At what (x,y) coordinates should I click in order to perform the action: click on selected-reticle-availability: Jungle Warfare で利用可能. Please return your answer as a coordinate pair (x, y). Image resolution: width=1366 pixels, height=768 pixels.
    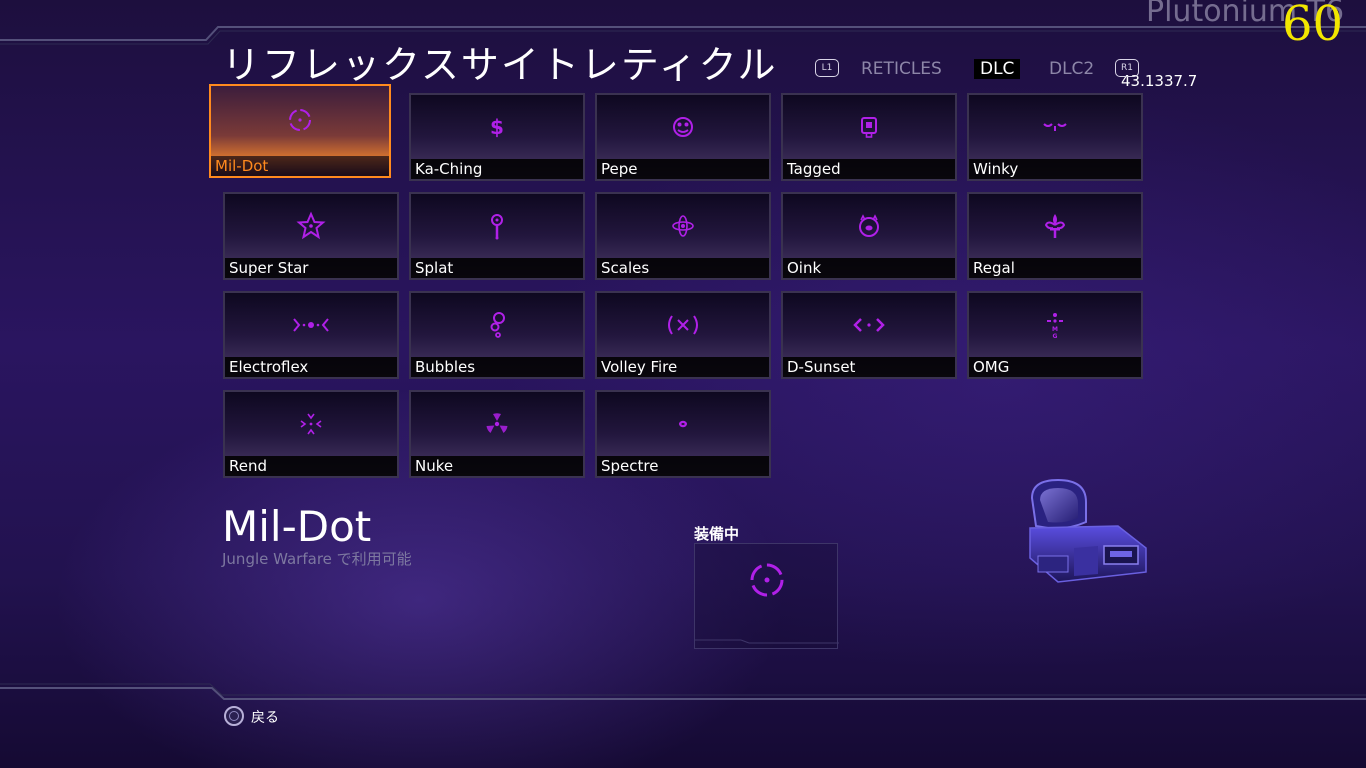
    Looking at the image, I should click on (317, 559).